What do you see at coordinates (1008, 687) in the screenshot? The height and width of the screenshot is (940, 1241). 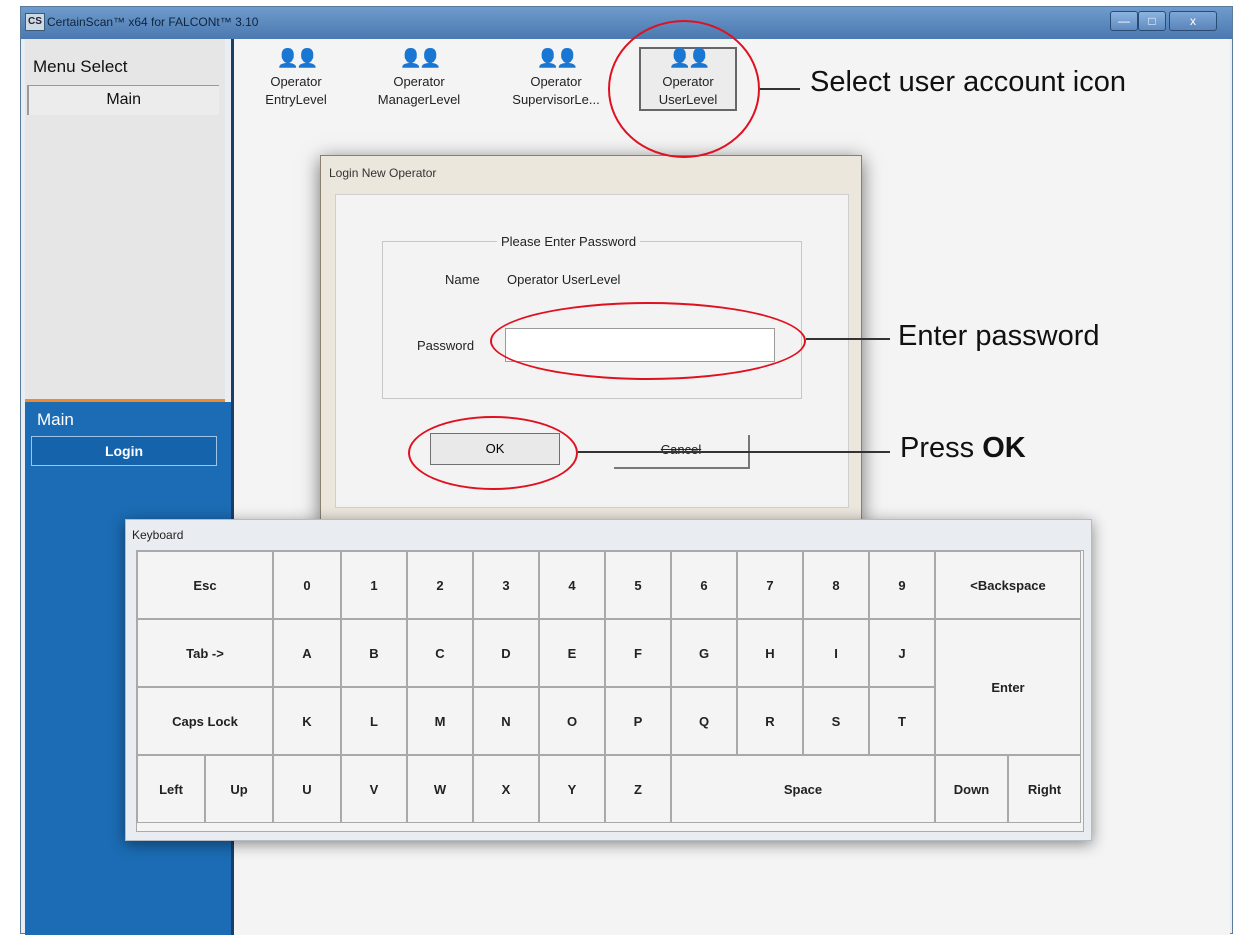 I see `key-enter: Enter` at bounding box center [1008, 687].